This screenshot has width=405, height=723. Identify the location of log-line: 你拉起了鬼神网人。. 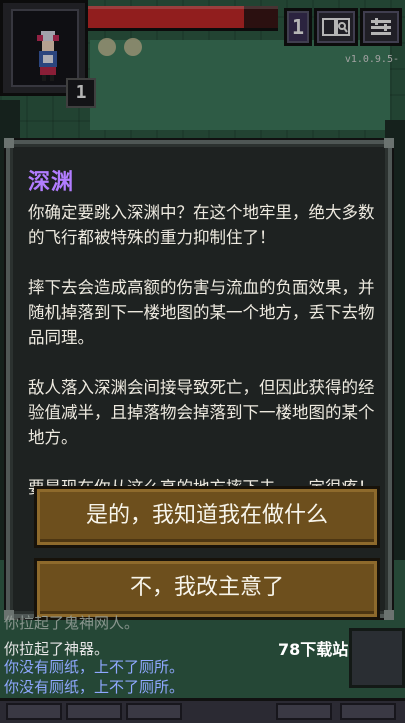
(72, 623).